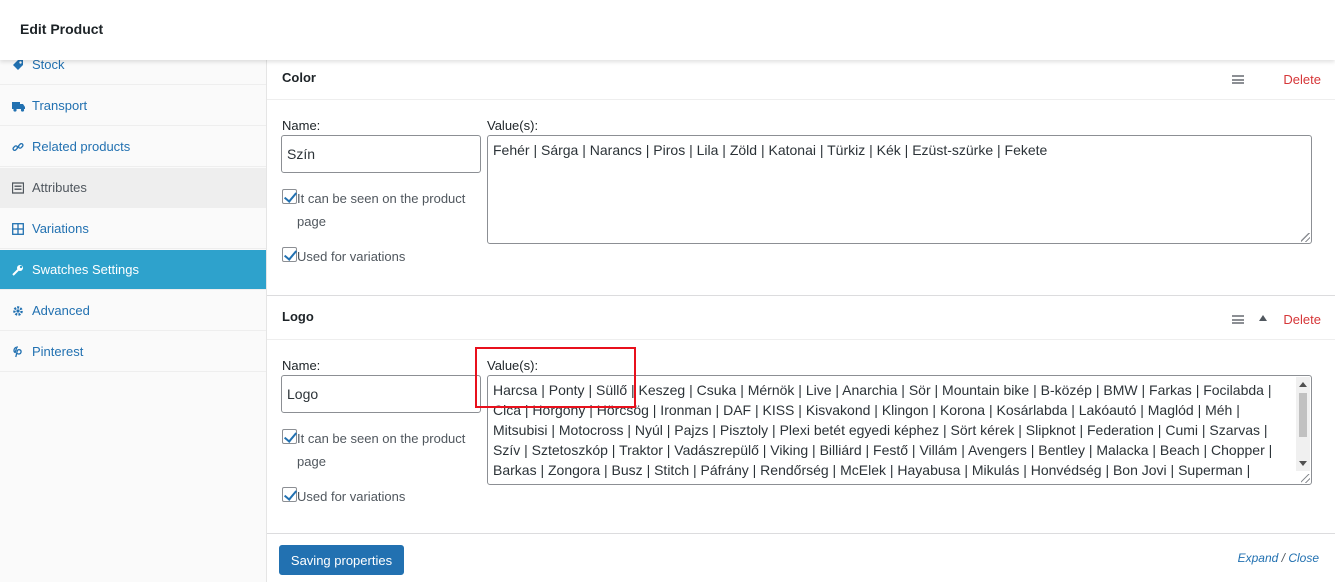  I want to click on tab-transport-label: Transport, so click(60, 105).